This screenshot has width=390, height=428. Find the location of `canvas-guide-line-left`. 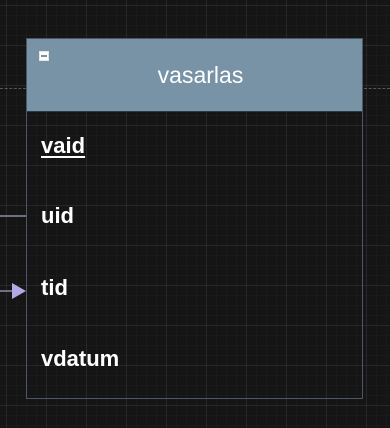

canvas-guide-line-left is located at coordinates (13, 88).